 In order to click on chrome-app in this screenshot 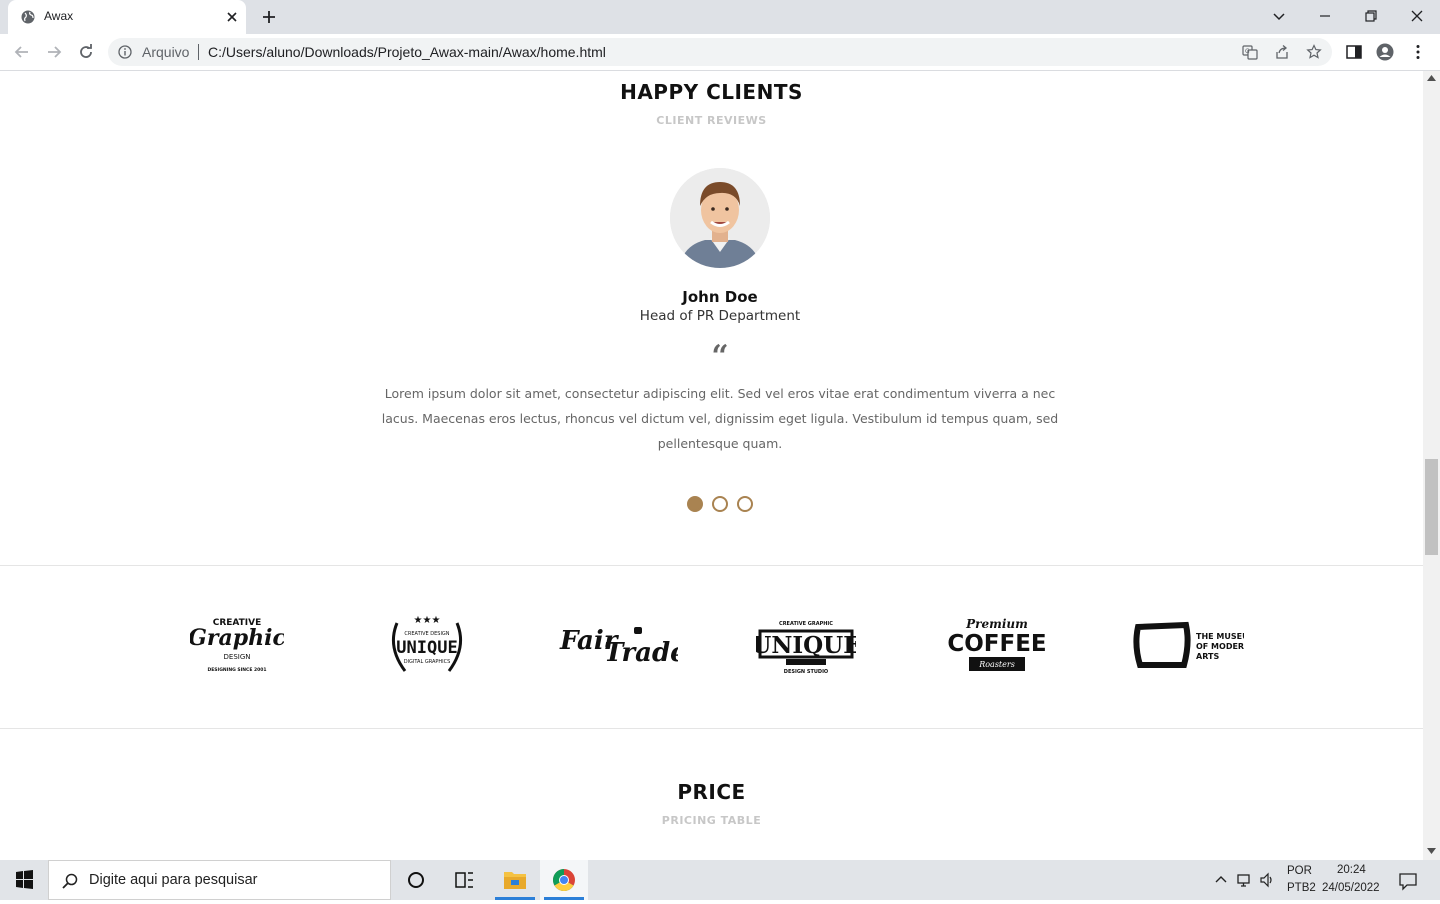, I will do `click(564, 880)`.